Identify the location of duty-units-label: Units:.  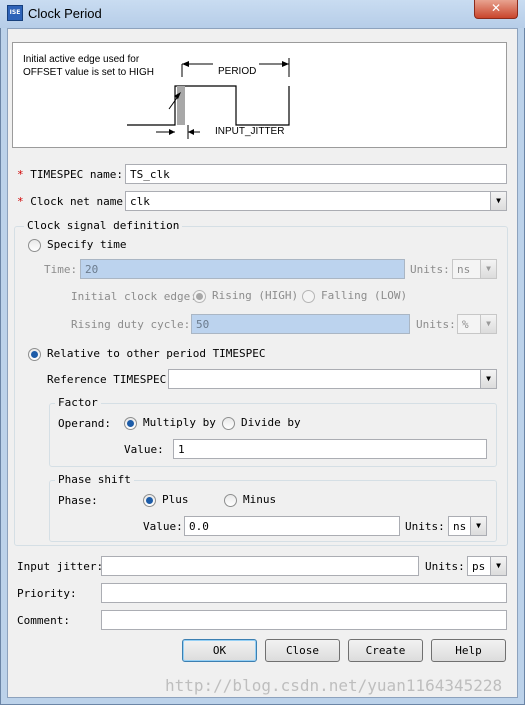
(436, 324).